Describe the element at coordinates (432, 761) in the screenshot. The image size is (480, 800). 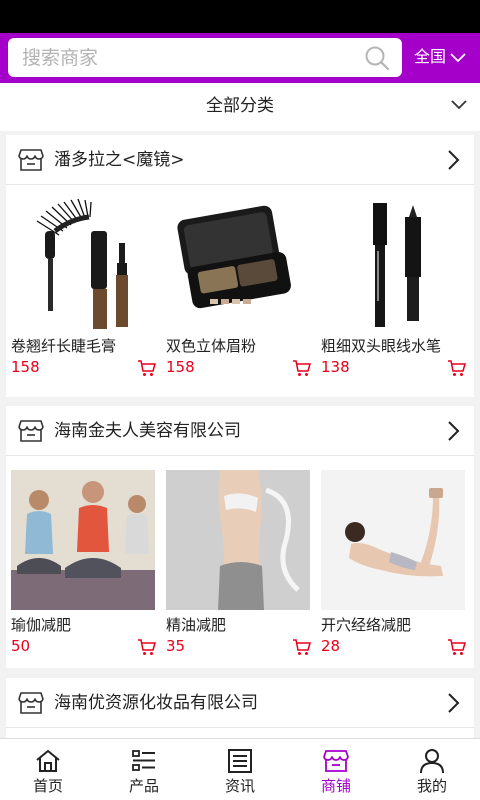
I see `user-icon` at that location.